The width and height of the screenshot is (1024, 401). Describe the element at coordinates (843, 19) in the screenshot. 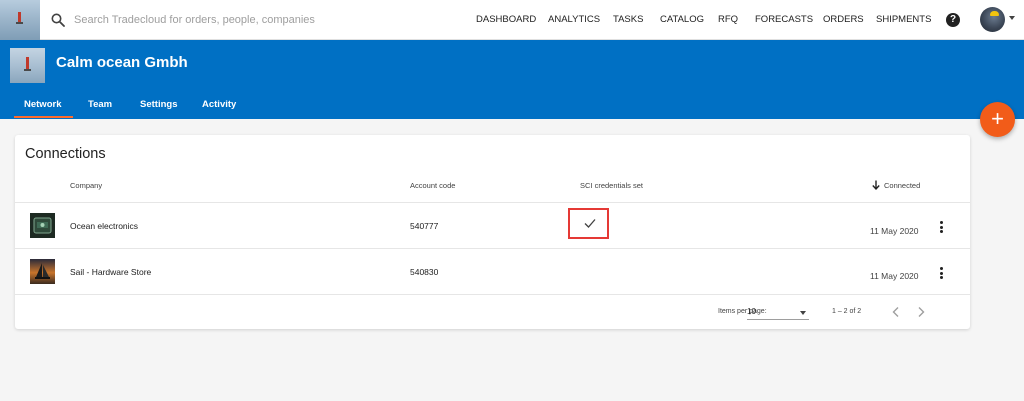

I see `nav-orders: ORDERS` at that location.